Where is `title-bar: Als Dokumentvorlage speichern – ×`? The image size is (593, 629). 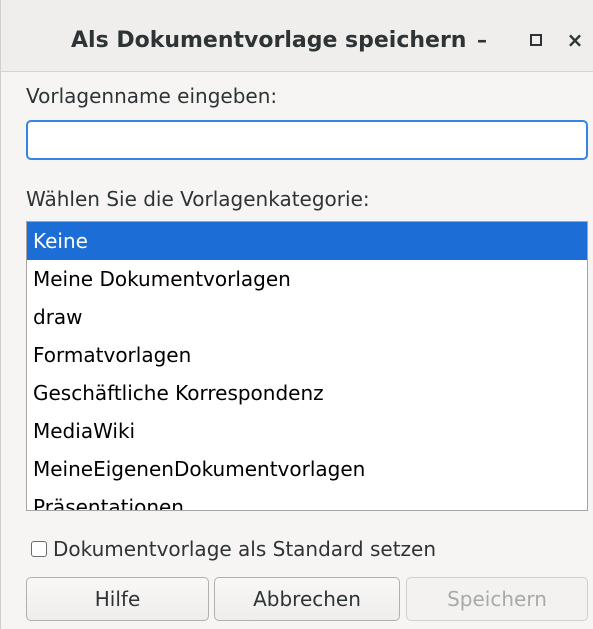
title-bar: Als Dokumentvorlage speichern – × is located at coordinates (297, 36).